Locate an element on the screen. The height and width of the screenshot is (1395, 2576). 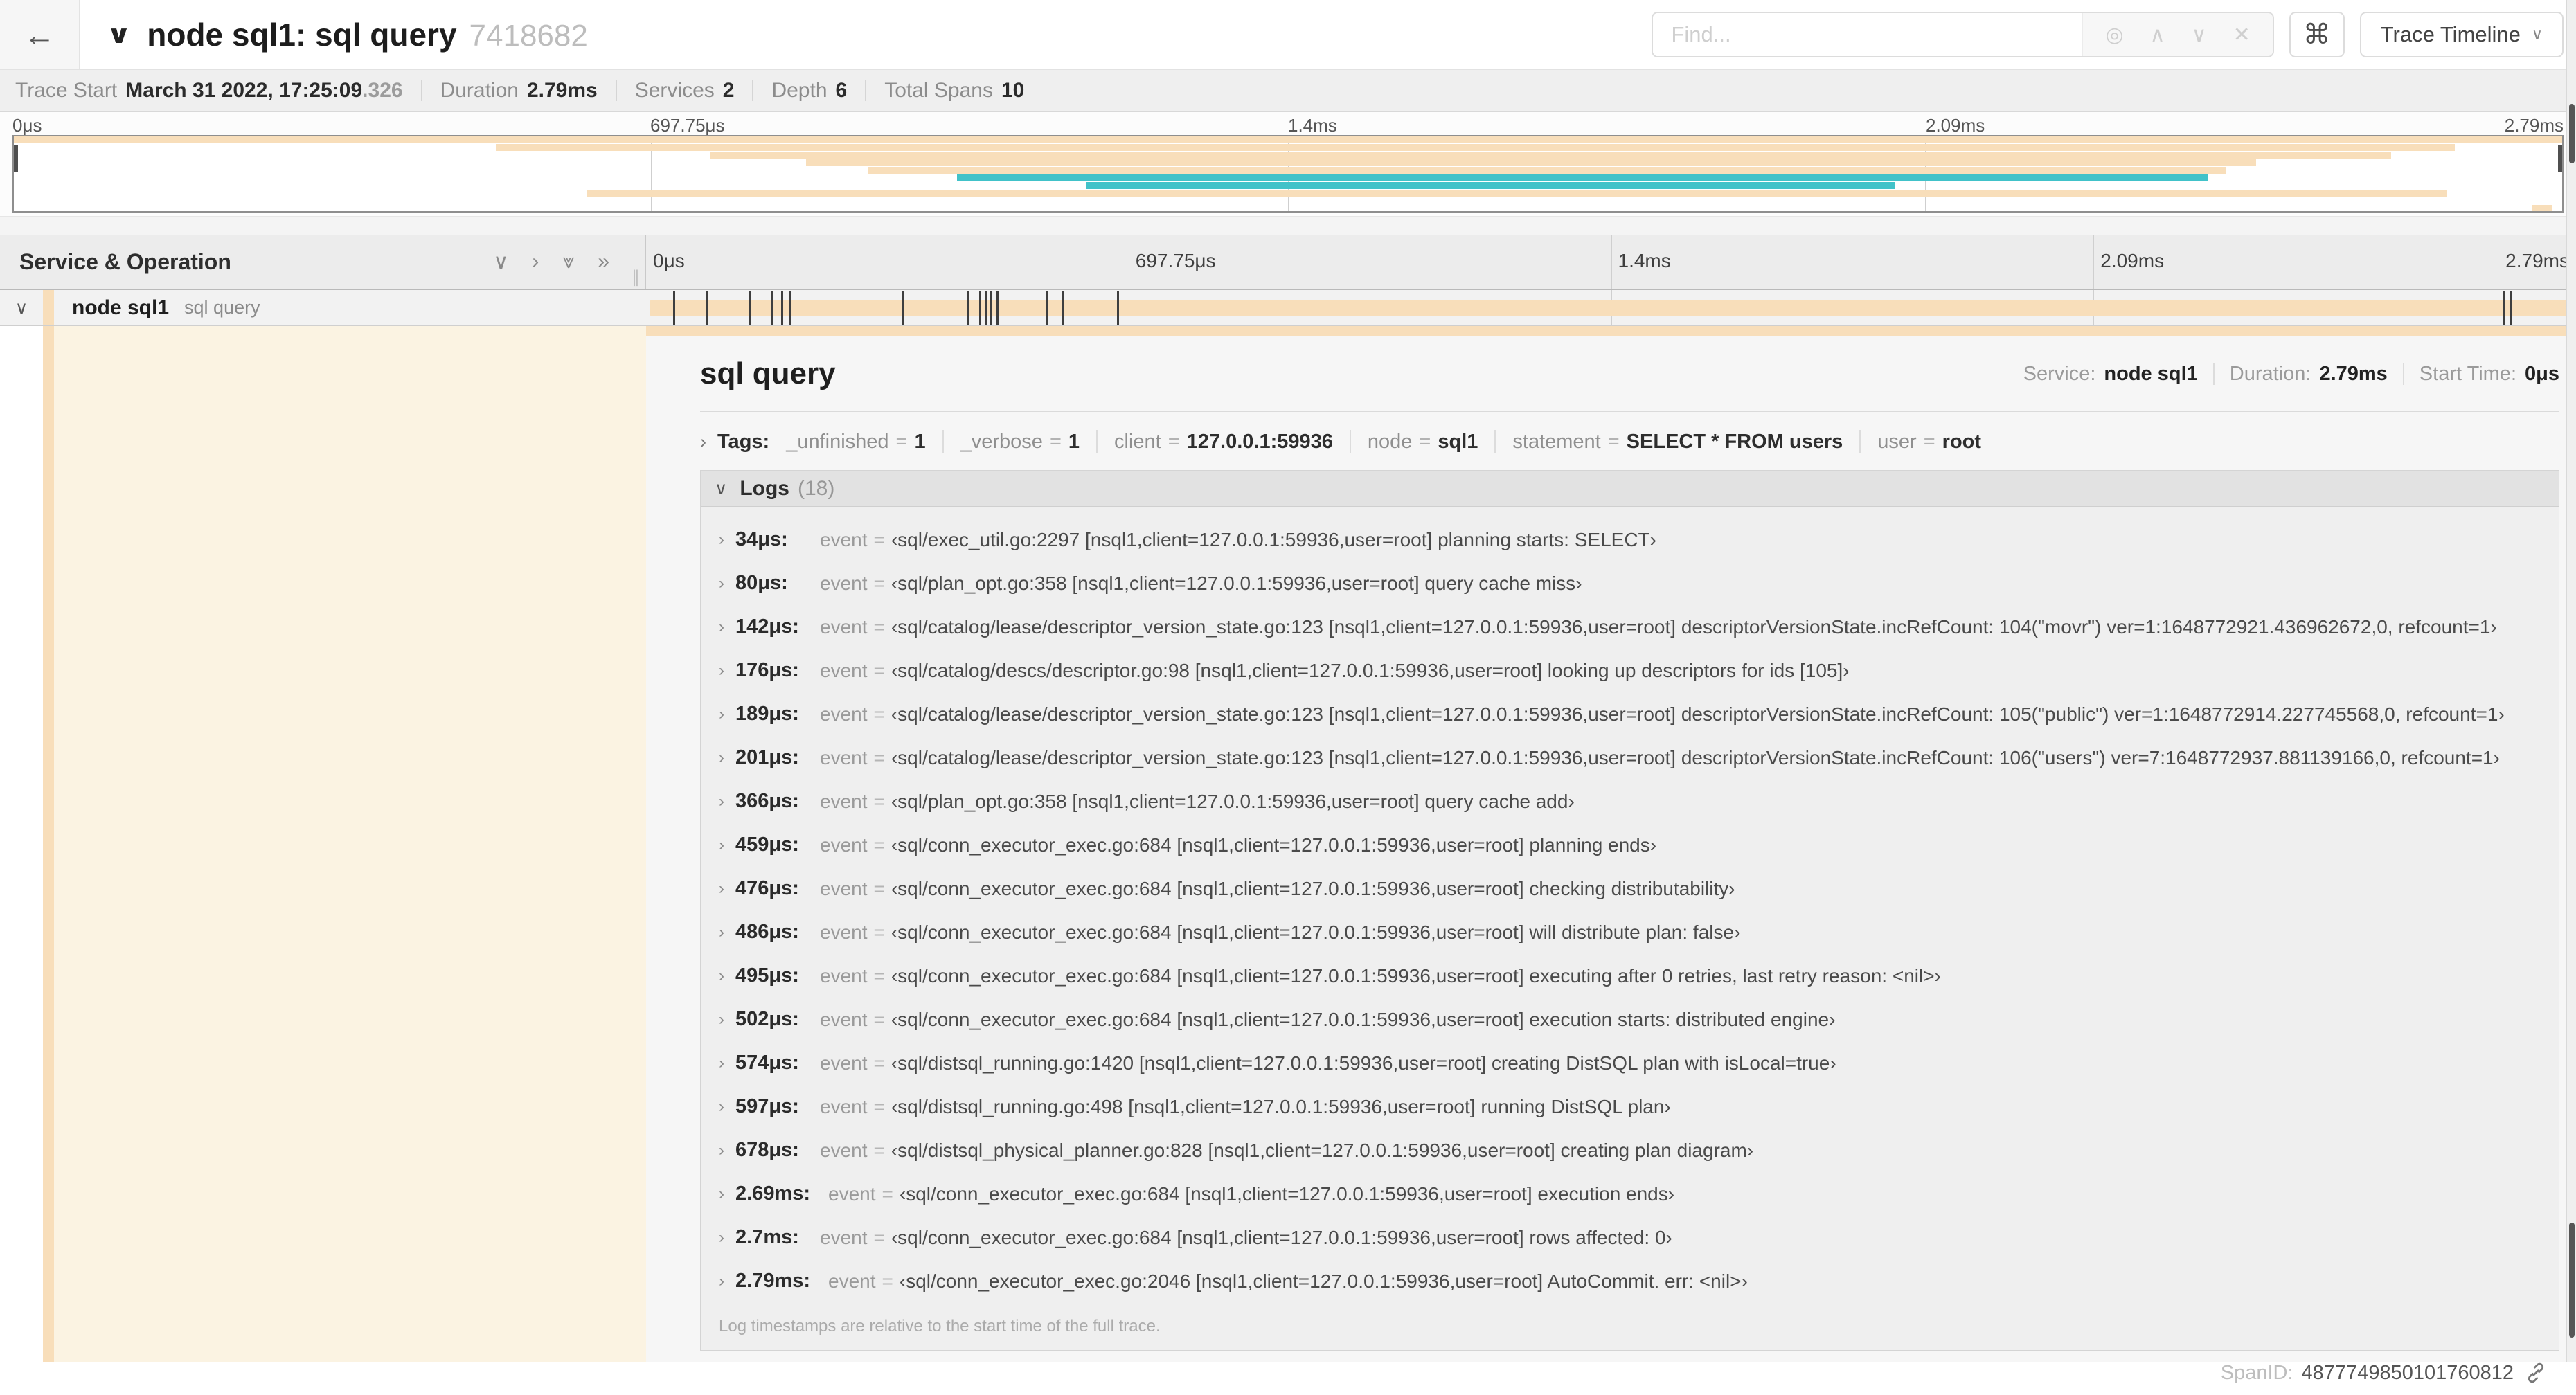
log-timestamp: 2.7ms: is located at coordinates (767, 1237).